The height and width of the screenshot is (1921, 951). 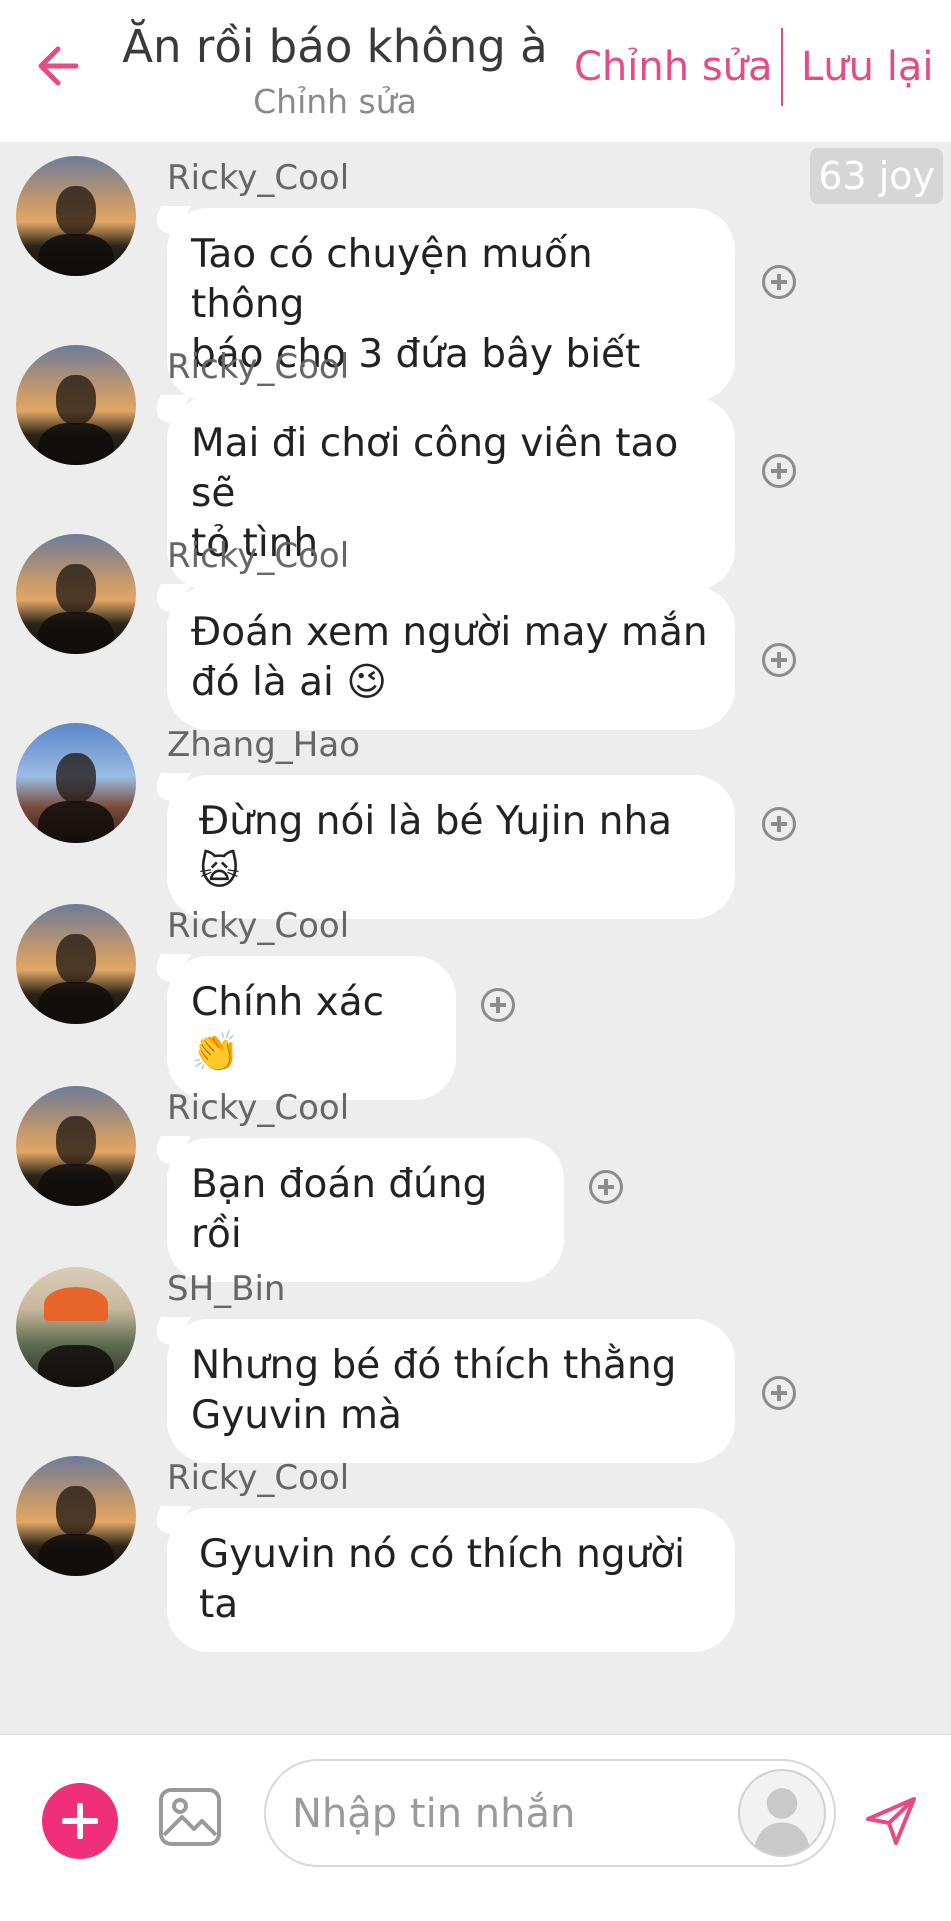 I want to click on message-input: Nhập tin nhắn, so click(x=550, y=1813).